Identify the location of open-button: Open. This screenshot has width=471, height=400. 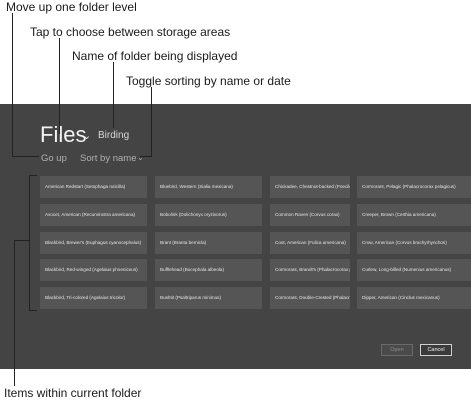
(397, 350).